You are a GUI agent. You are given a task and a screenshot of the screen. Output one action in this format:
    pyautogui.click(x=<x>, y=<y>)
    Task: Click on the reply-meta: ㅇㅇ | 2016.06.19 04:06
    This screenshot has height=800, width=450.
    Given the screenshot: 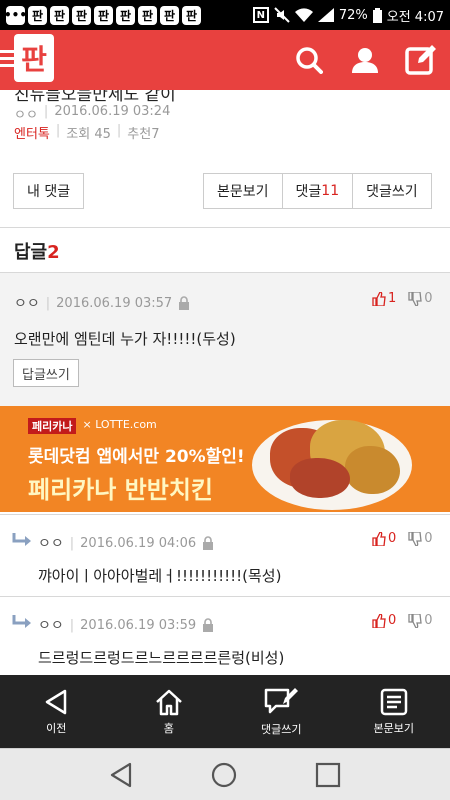 What is the action you would take?
    pyautogui.click(x=126, y=543)
    